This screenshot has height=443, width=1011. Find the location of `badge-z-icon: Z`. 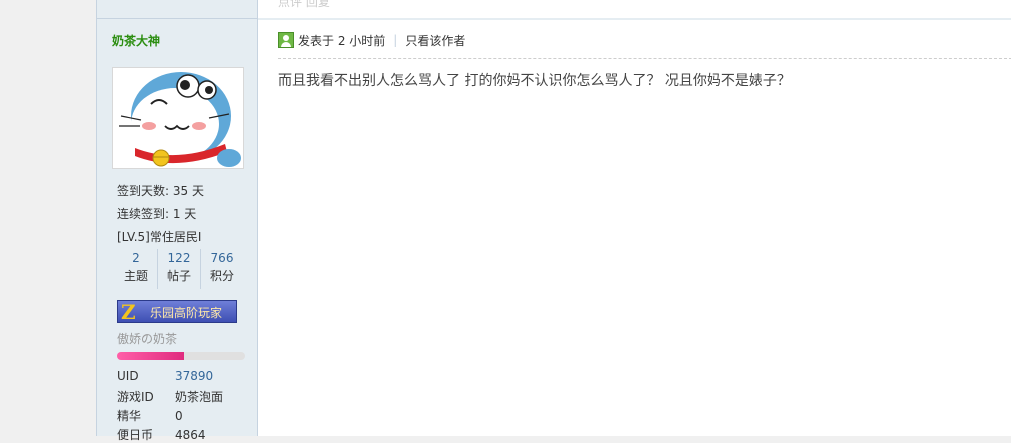

badge-z-icon: Z is located at coordinates (128, 312).